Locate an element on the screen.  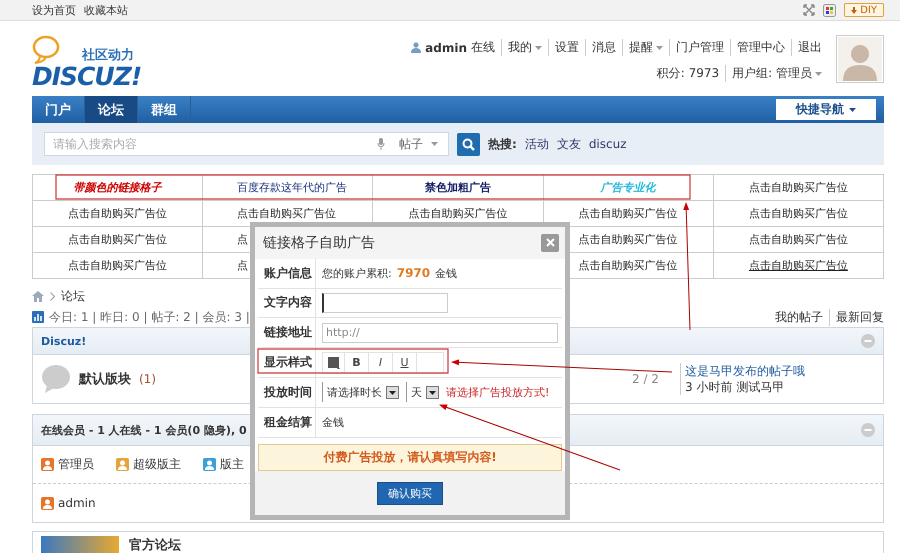
last-post-meta: 3 小时前 测试马甲 is located at coordinates (735, 387).